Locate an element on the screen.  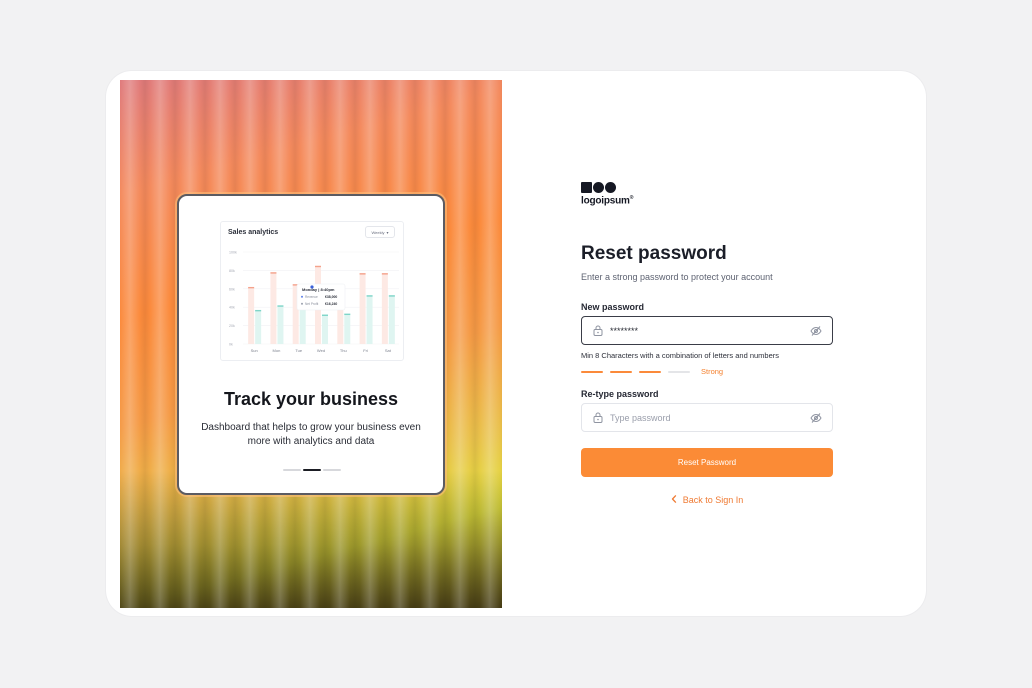
x-tick-label: Thu is located at coordinates (343, 350).